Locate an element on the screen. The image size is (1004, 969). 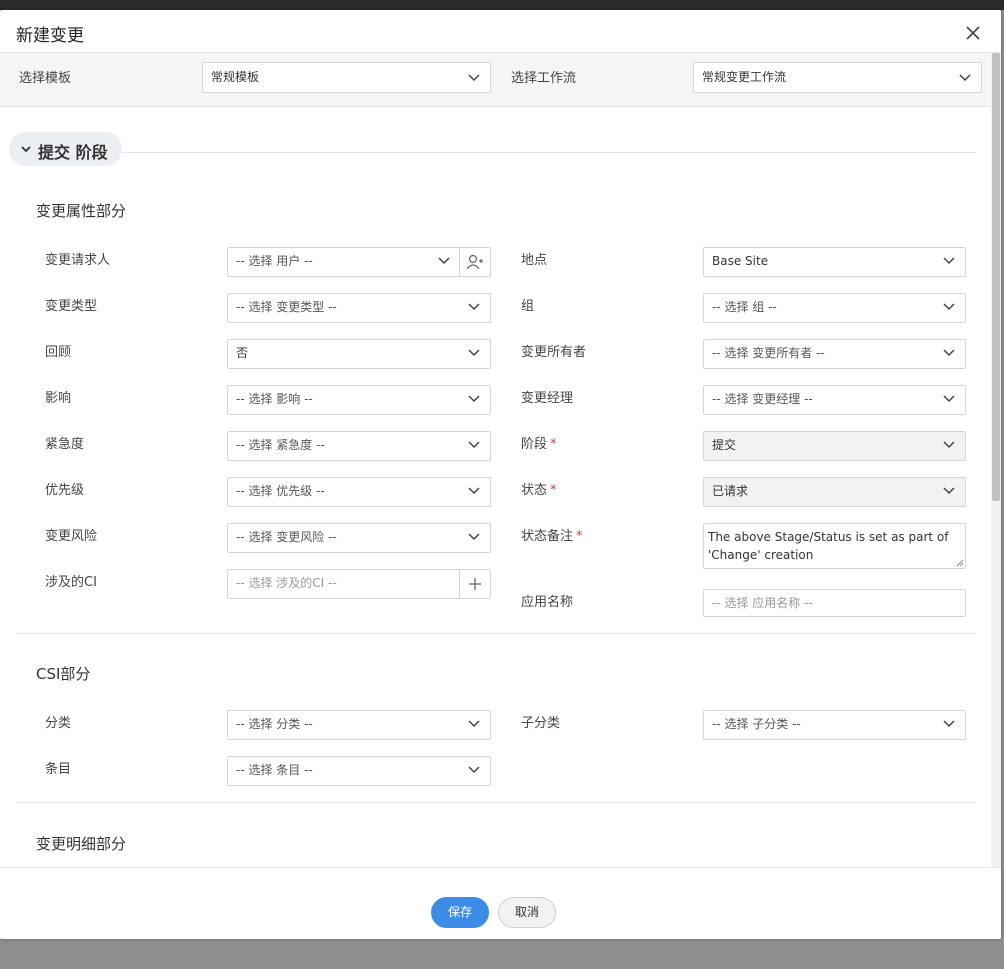
template-label: 选择模板 is located at coordinates (45, 78).